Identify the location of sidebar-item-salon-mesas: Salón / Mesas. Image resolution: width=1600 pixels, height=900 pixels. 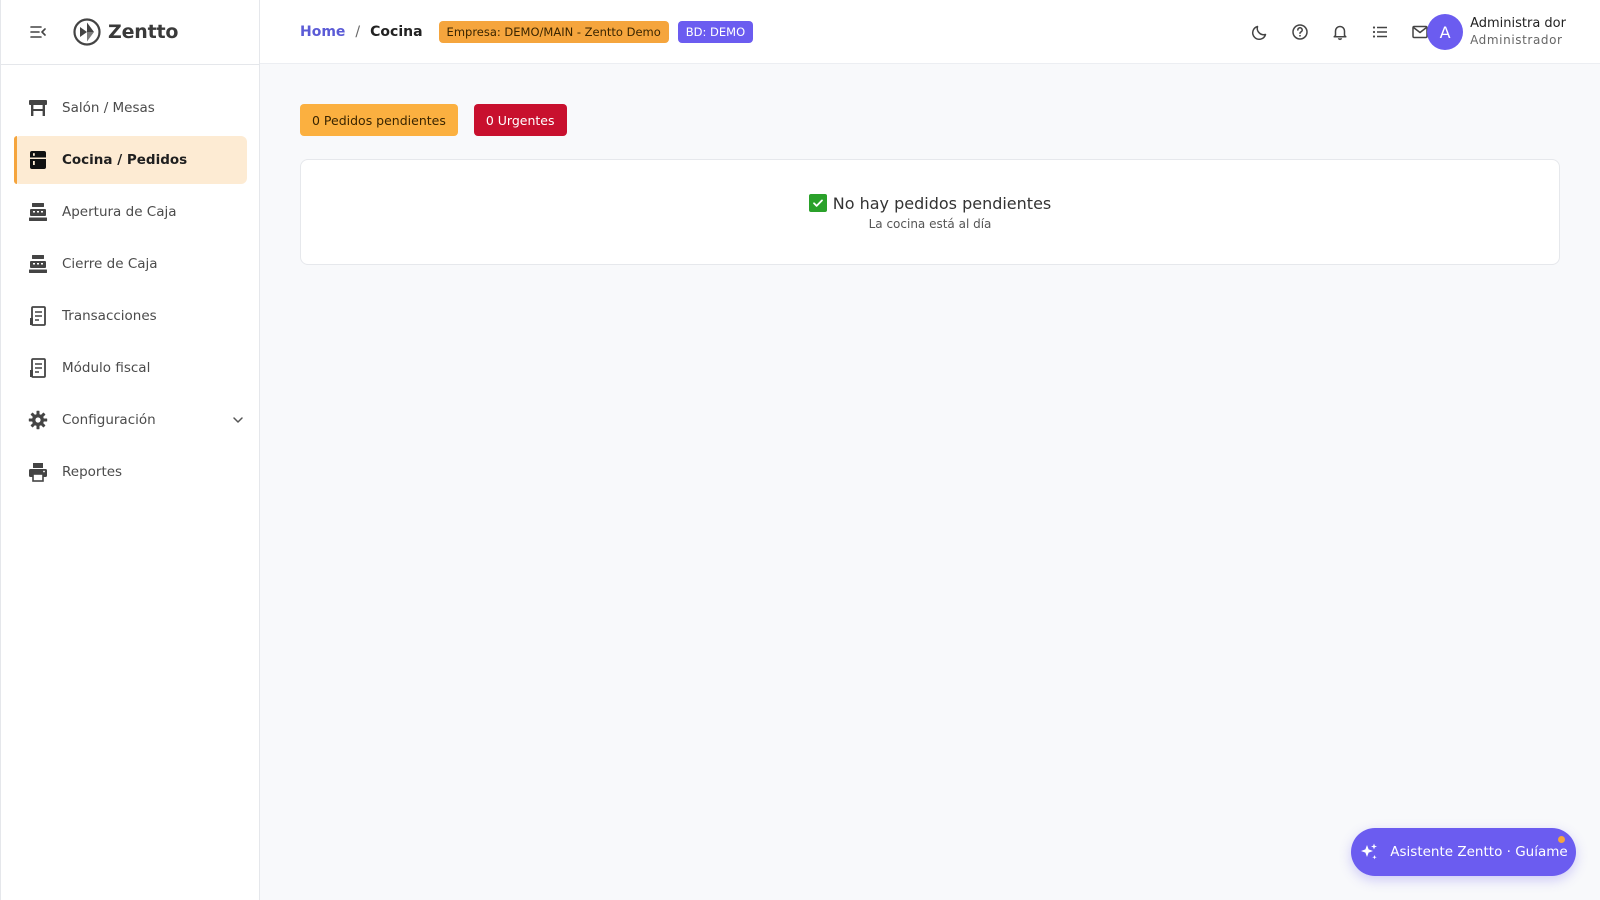
(130, 108).